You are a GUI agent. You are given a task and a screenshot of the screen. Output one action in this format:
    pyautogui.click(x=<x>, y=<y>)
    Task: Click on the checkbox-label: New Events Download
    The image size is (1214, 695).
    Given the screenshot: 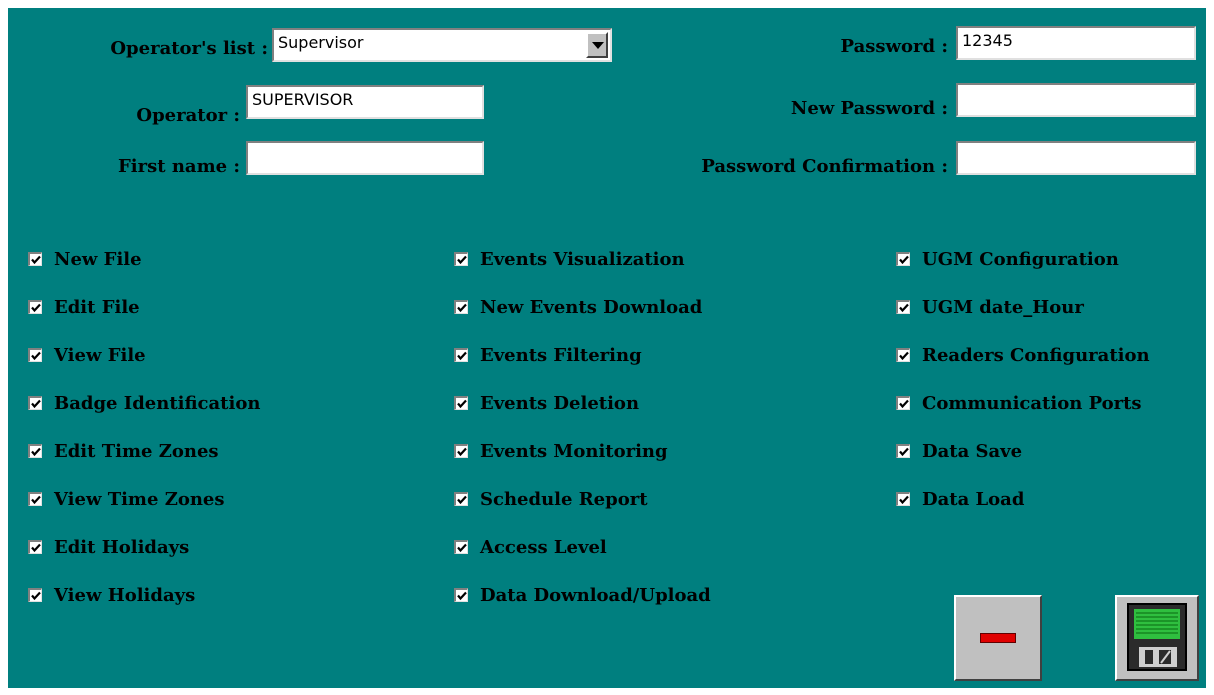 What is the action you would take?
    pyautogui.click(x=591, y=307)
    